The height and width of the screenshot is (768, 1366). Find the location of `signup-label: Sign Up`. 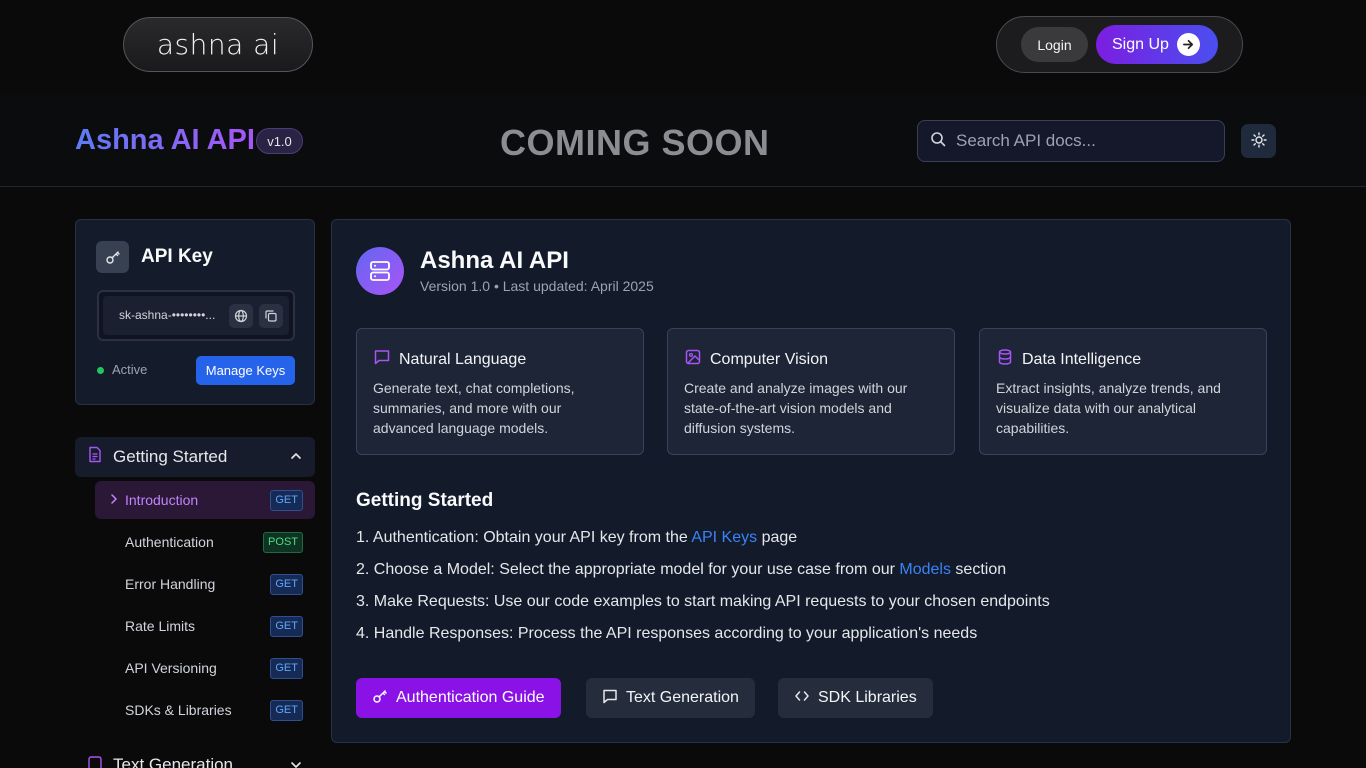

signup-label: Sign Up is located at coordinates (1140, 44).